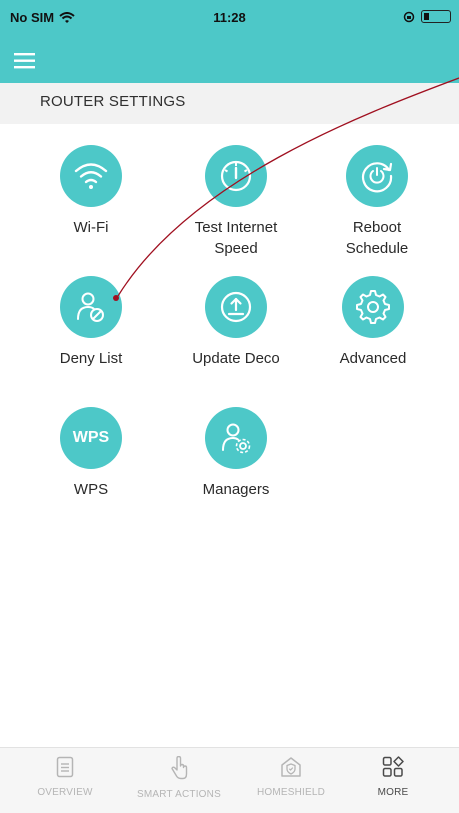  I want to click on status-bar: No SIM 11:28, so click(229, 20).